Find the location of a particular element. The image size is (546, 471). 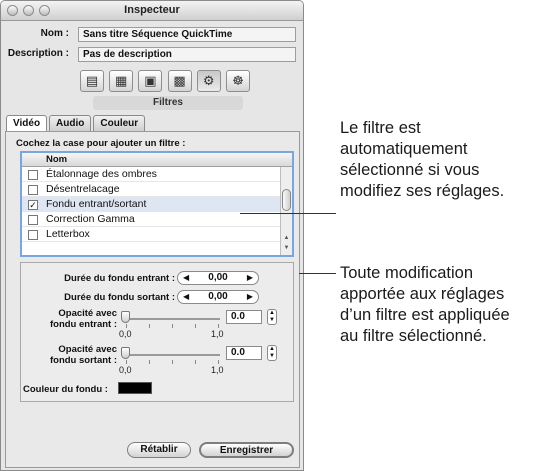

filter-name: Étalonnage des ombres is located at coordinates (101, 174).